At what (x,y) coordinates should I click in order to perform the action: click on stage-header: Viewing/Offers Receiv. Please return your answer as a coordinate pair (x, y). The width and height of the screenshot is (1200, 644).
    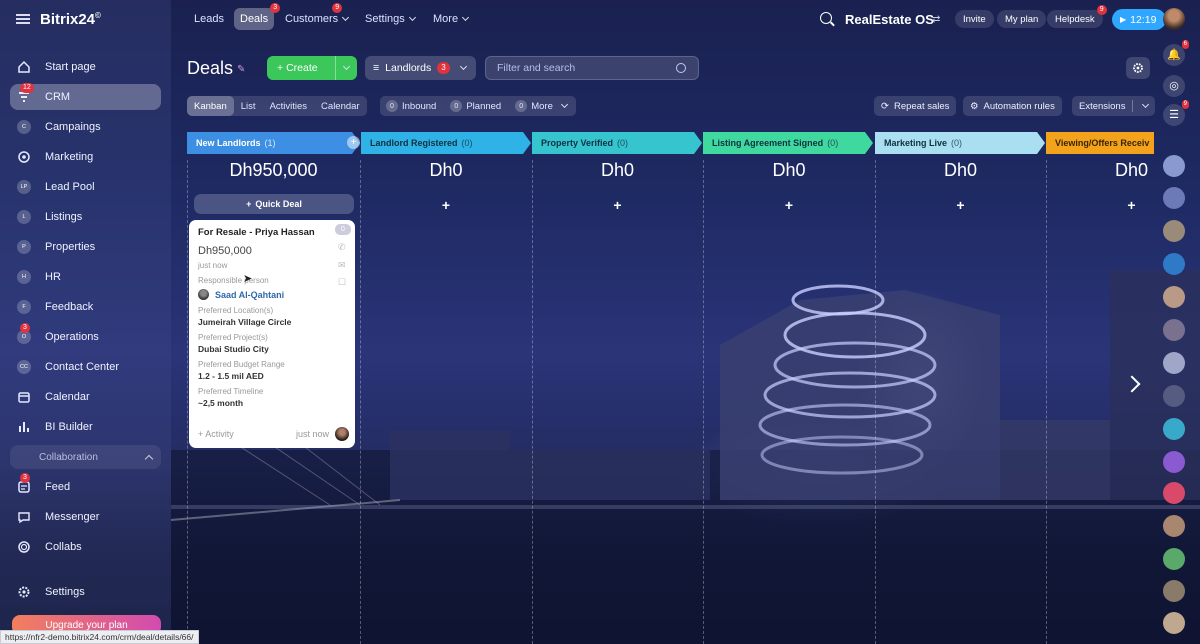
    Looking at the image, I should click on (1100, 143).